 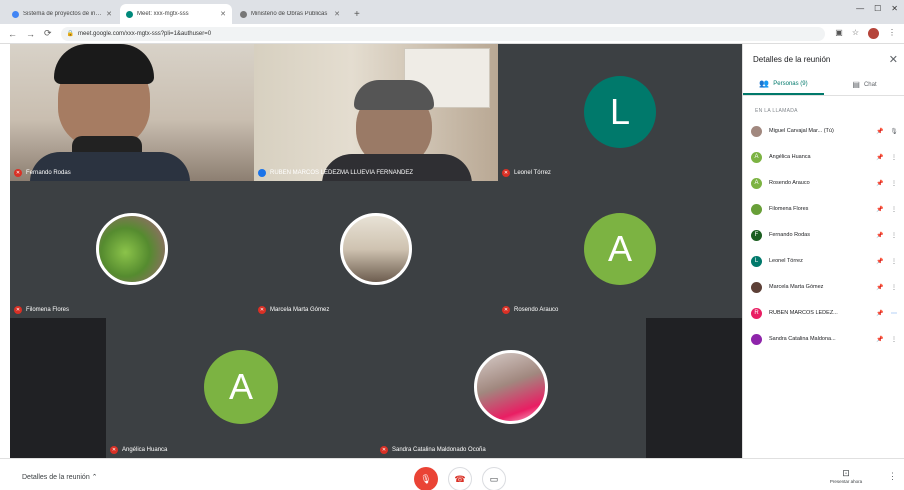 What do you see at coordinates (756, 235) in the screenshot?
I see `participant-avatar: F` at bounding box center [756, 235].